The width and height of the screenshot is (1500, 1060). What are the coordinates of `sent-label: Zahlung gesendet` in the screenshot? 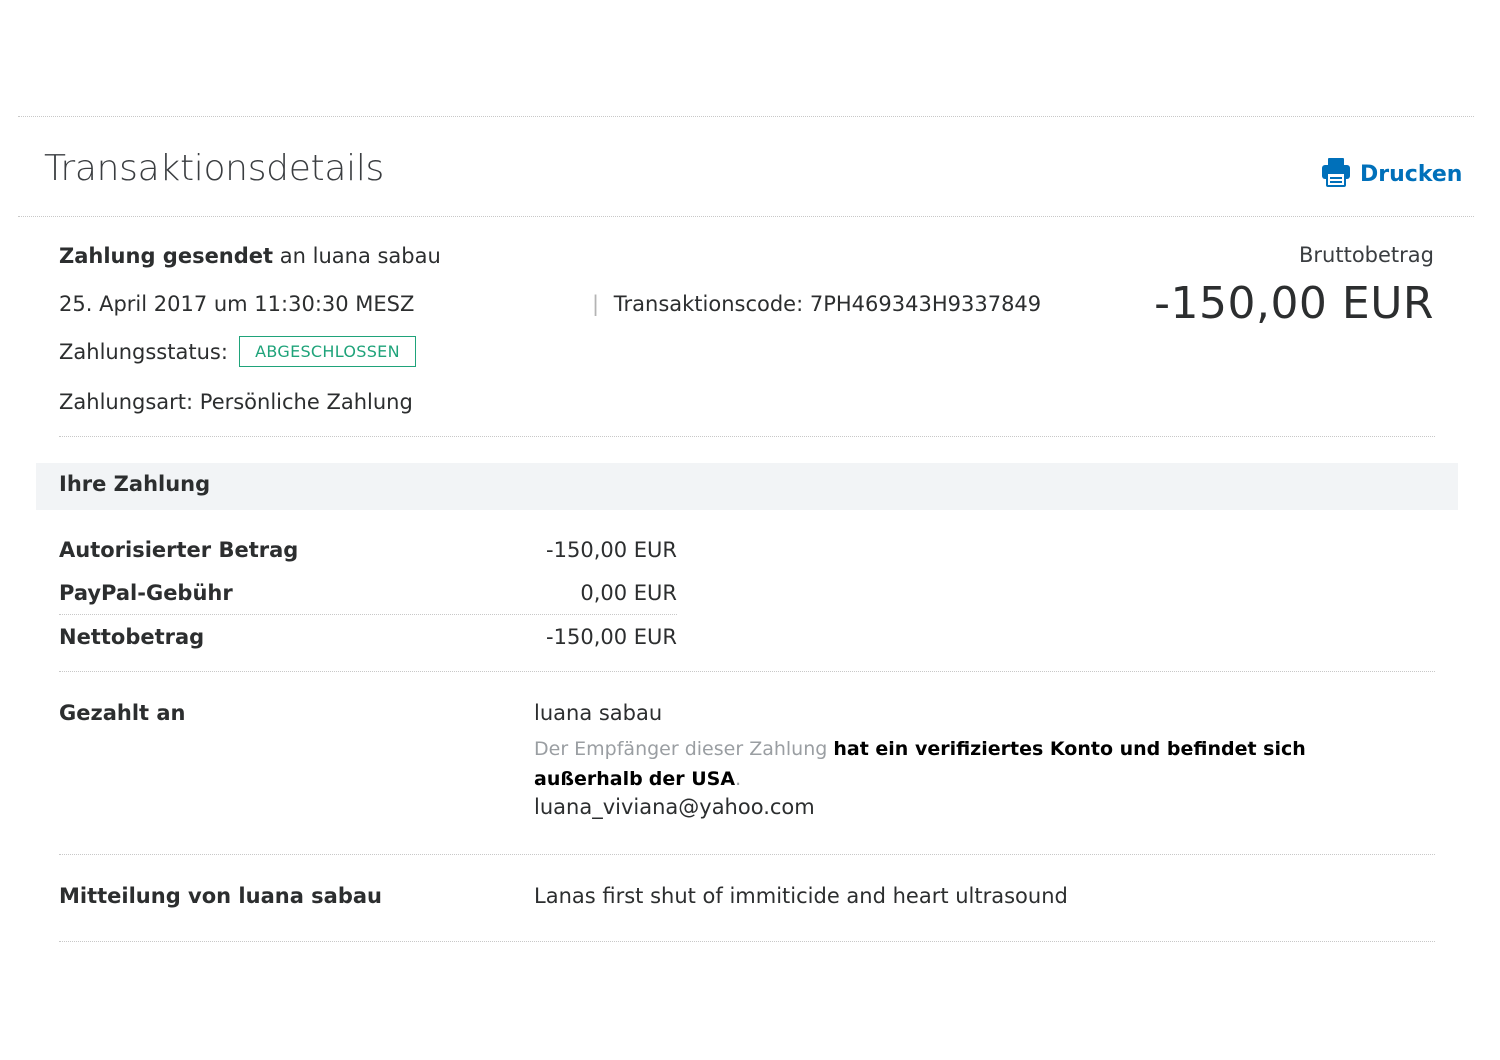 It's located at (166, 256).